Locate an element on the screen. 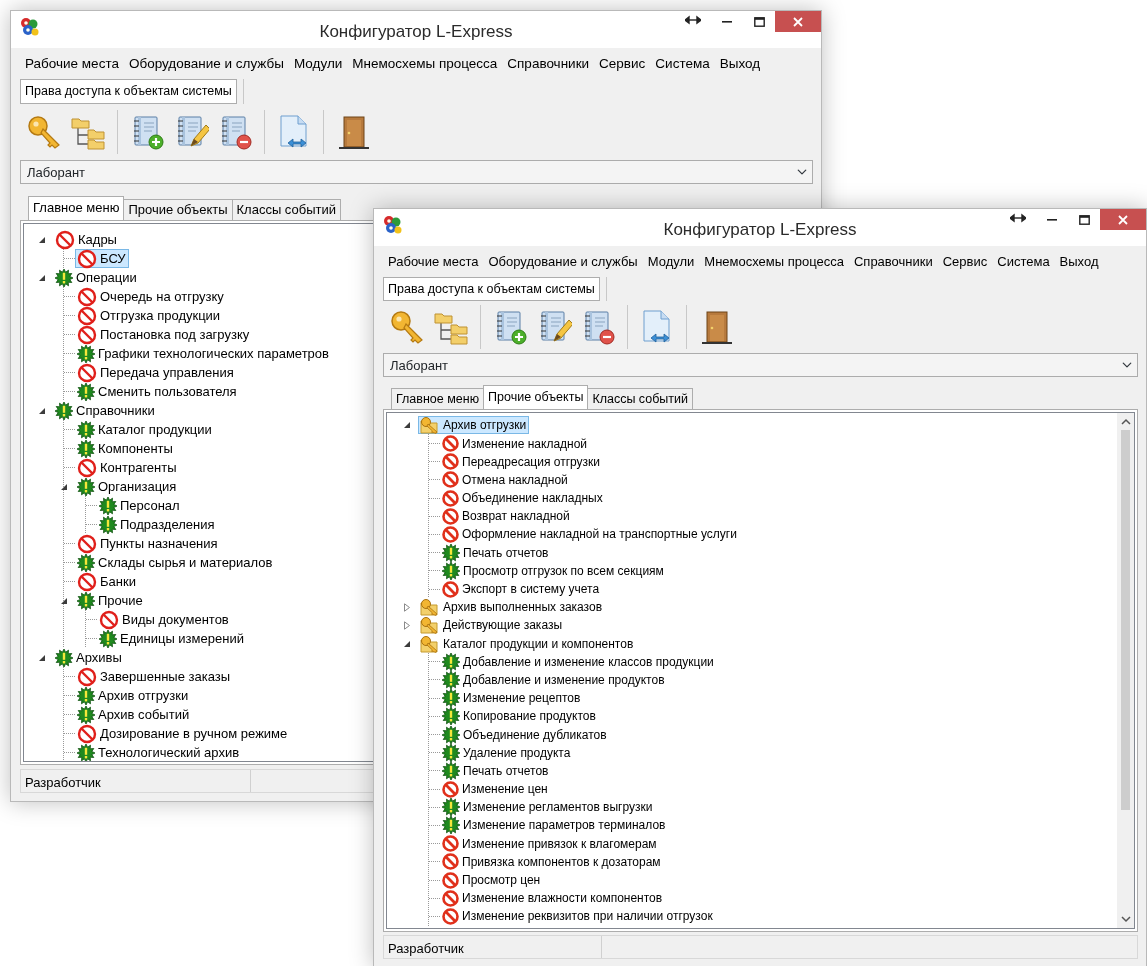  tree-item: Изменение привязок к влагомерам is located at coordinates (550, 843).